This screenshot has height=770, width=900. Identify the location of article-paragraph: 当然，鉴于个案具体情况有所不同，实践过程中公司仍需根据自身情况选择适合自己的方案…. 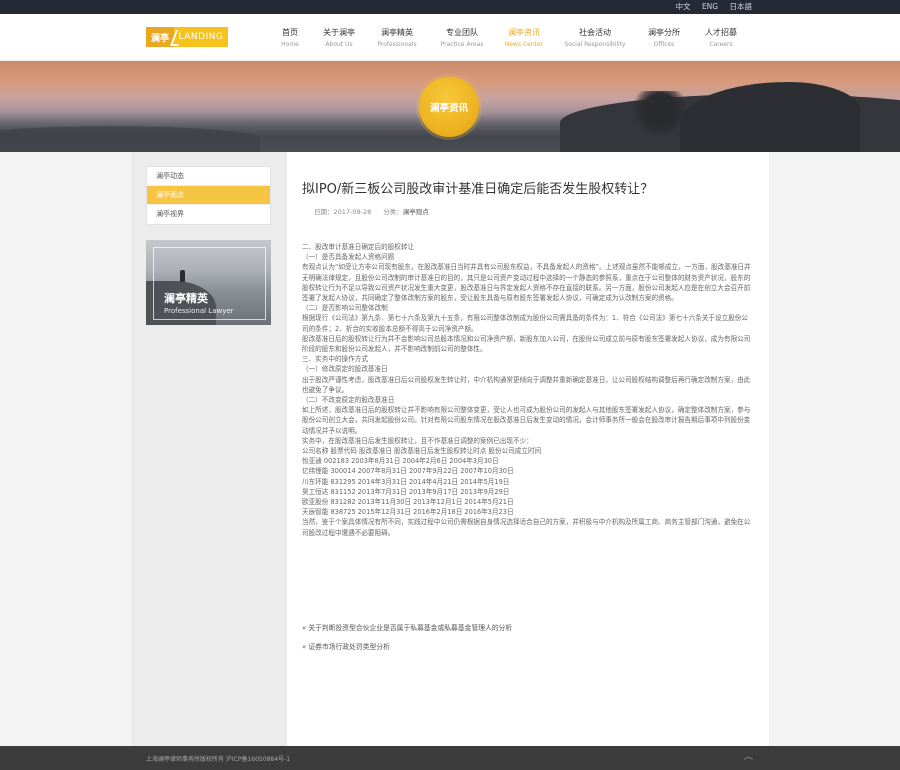
(526, 527).